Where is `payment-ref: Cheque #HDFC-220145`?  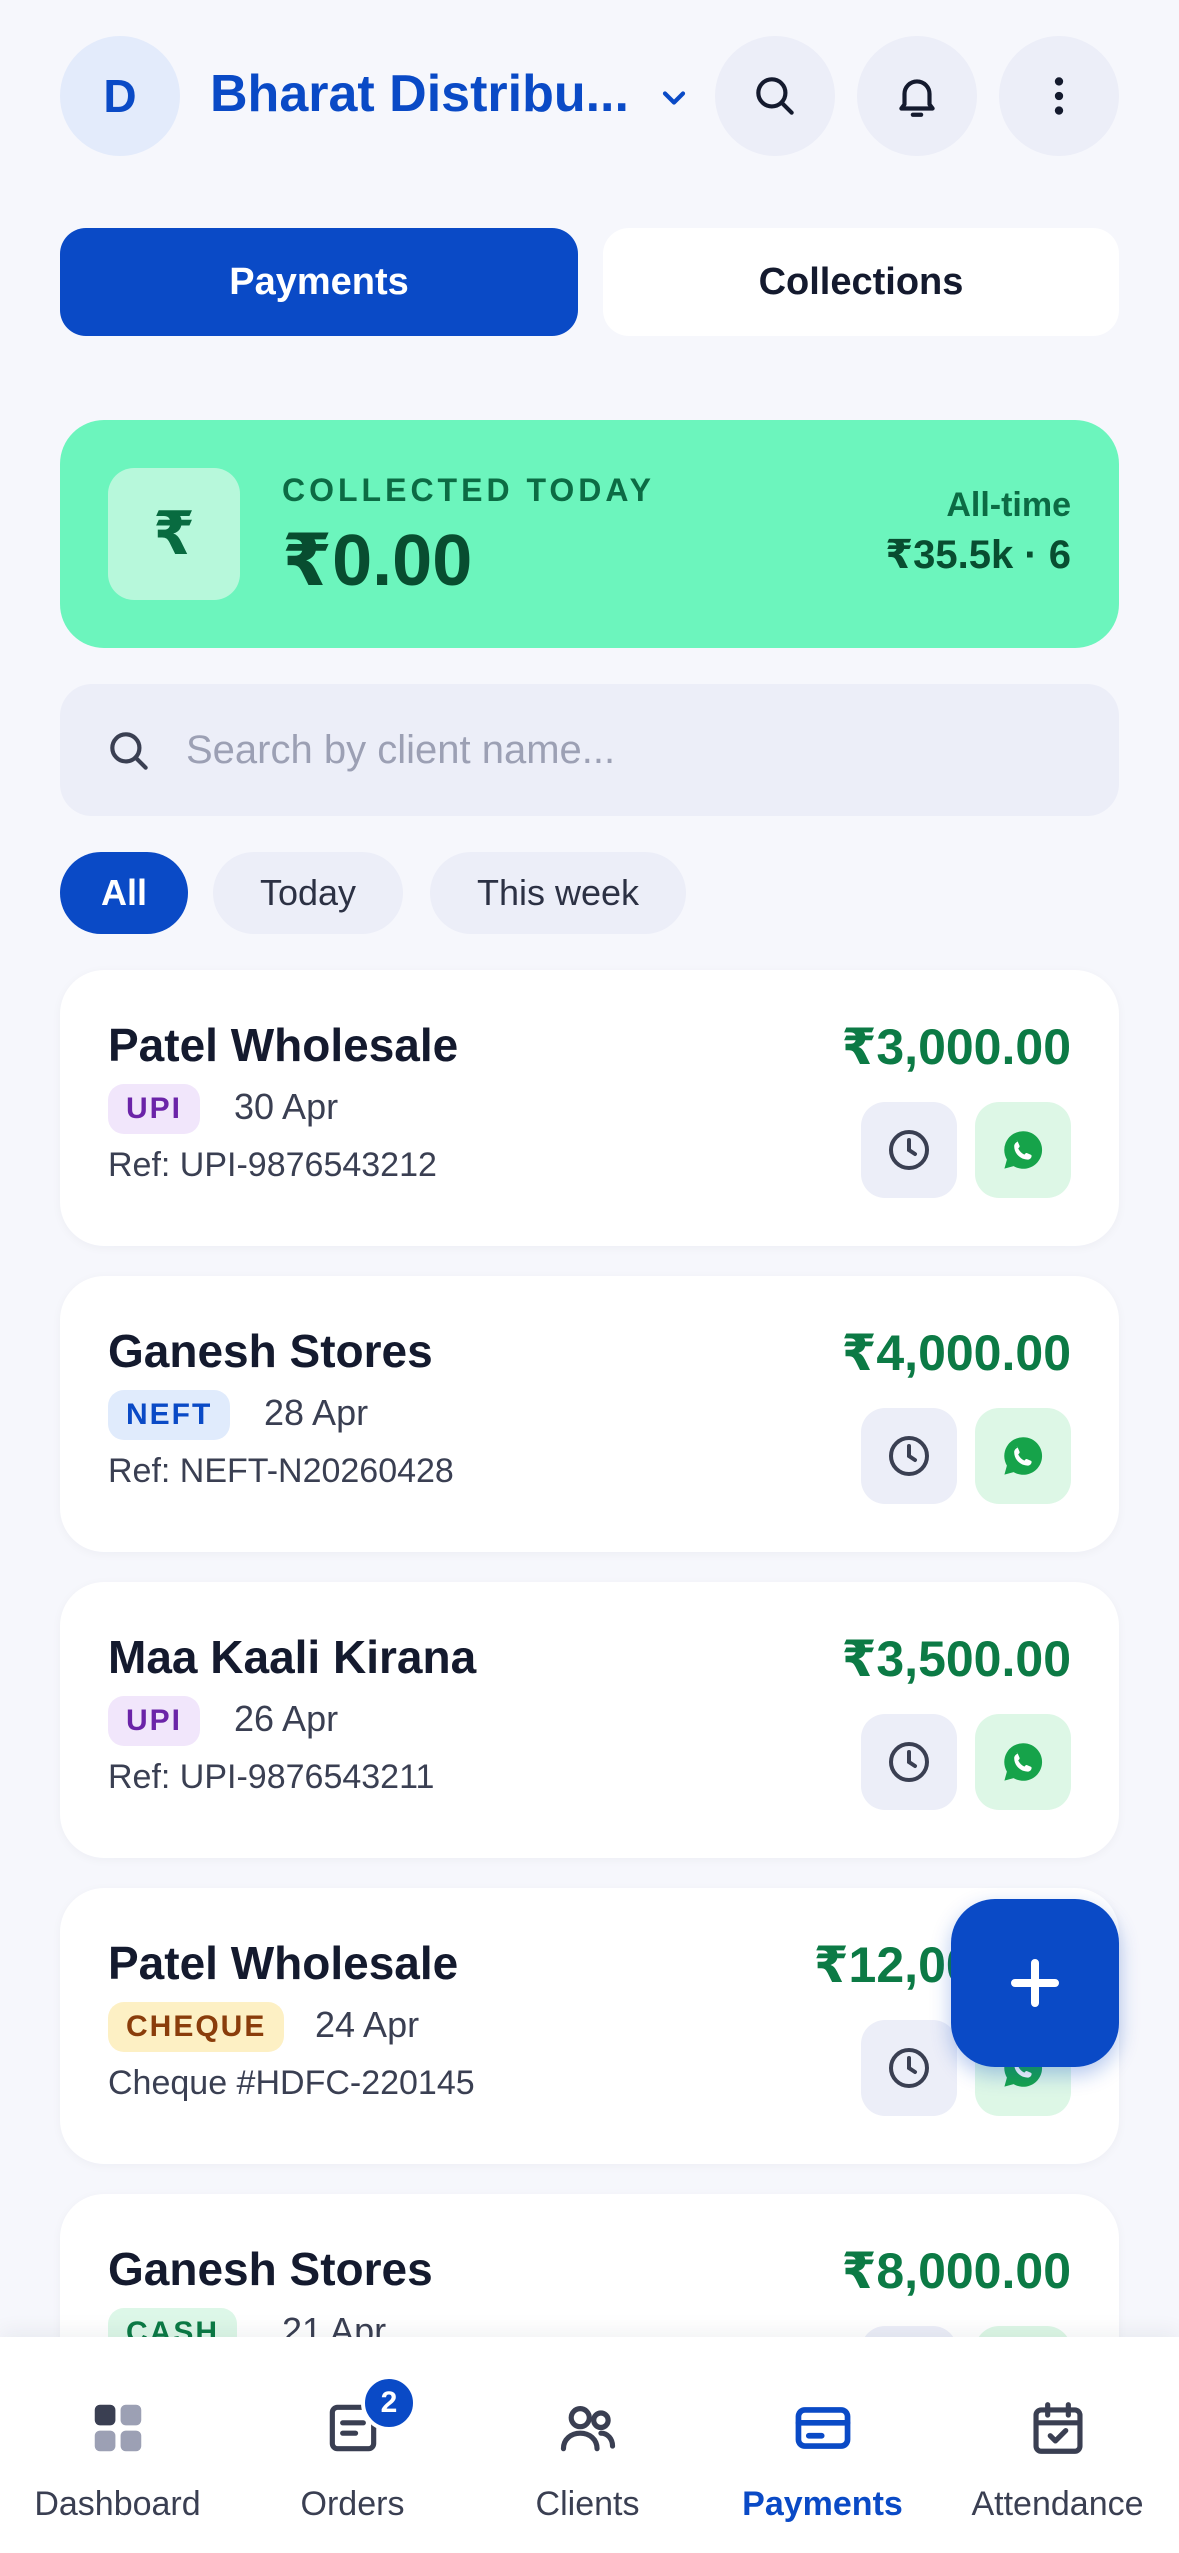
payment-ref: Cheque #HDFC-220145 is located at coordinates (291, 2083).